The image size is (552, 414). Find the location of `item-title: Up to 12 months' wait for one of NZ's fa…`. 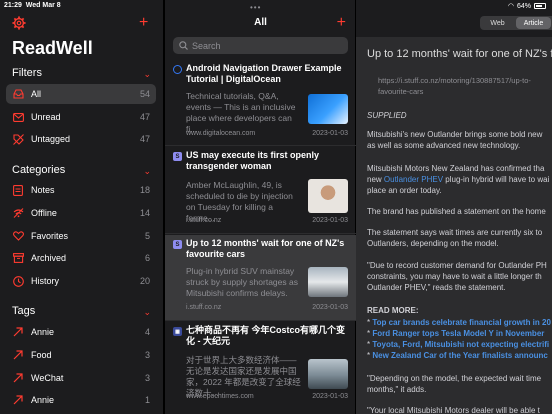

item-title: Up to 12 months' wait for one of NZ's fa… is located at coordinates (265, 248).